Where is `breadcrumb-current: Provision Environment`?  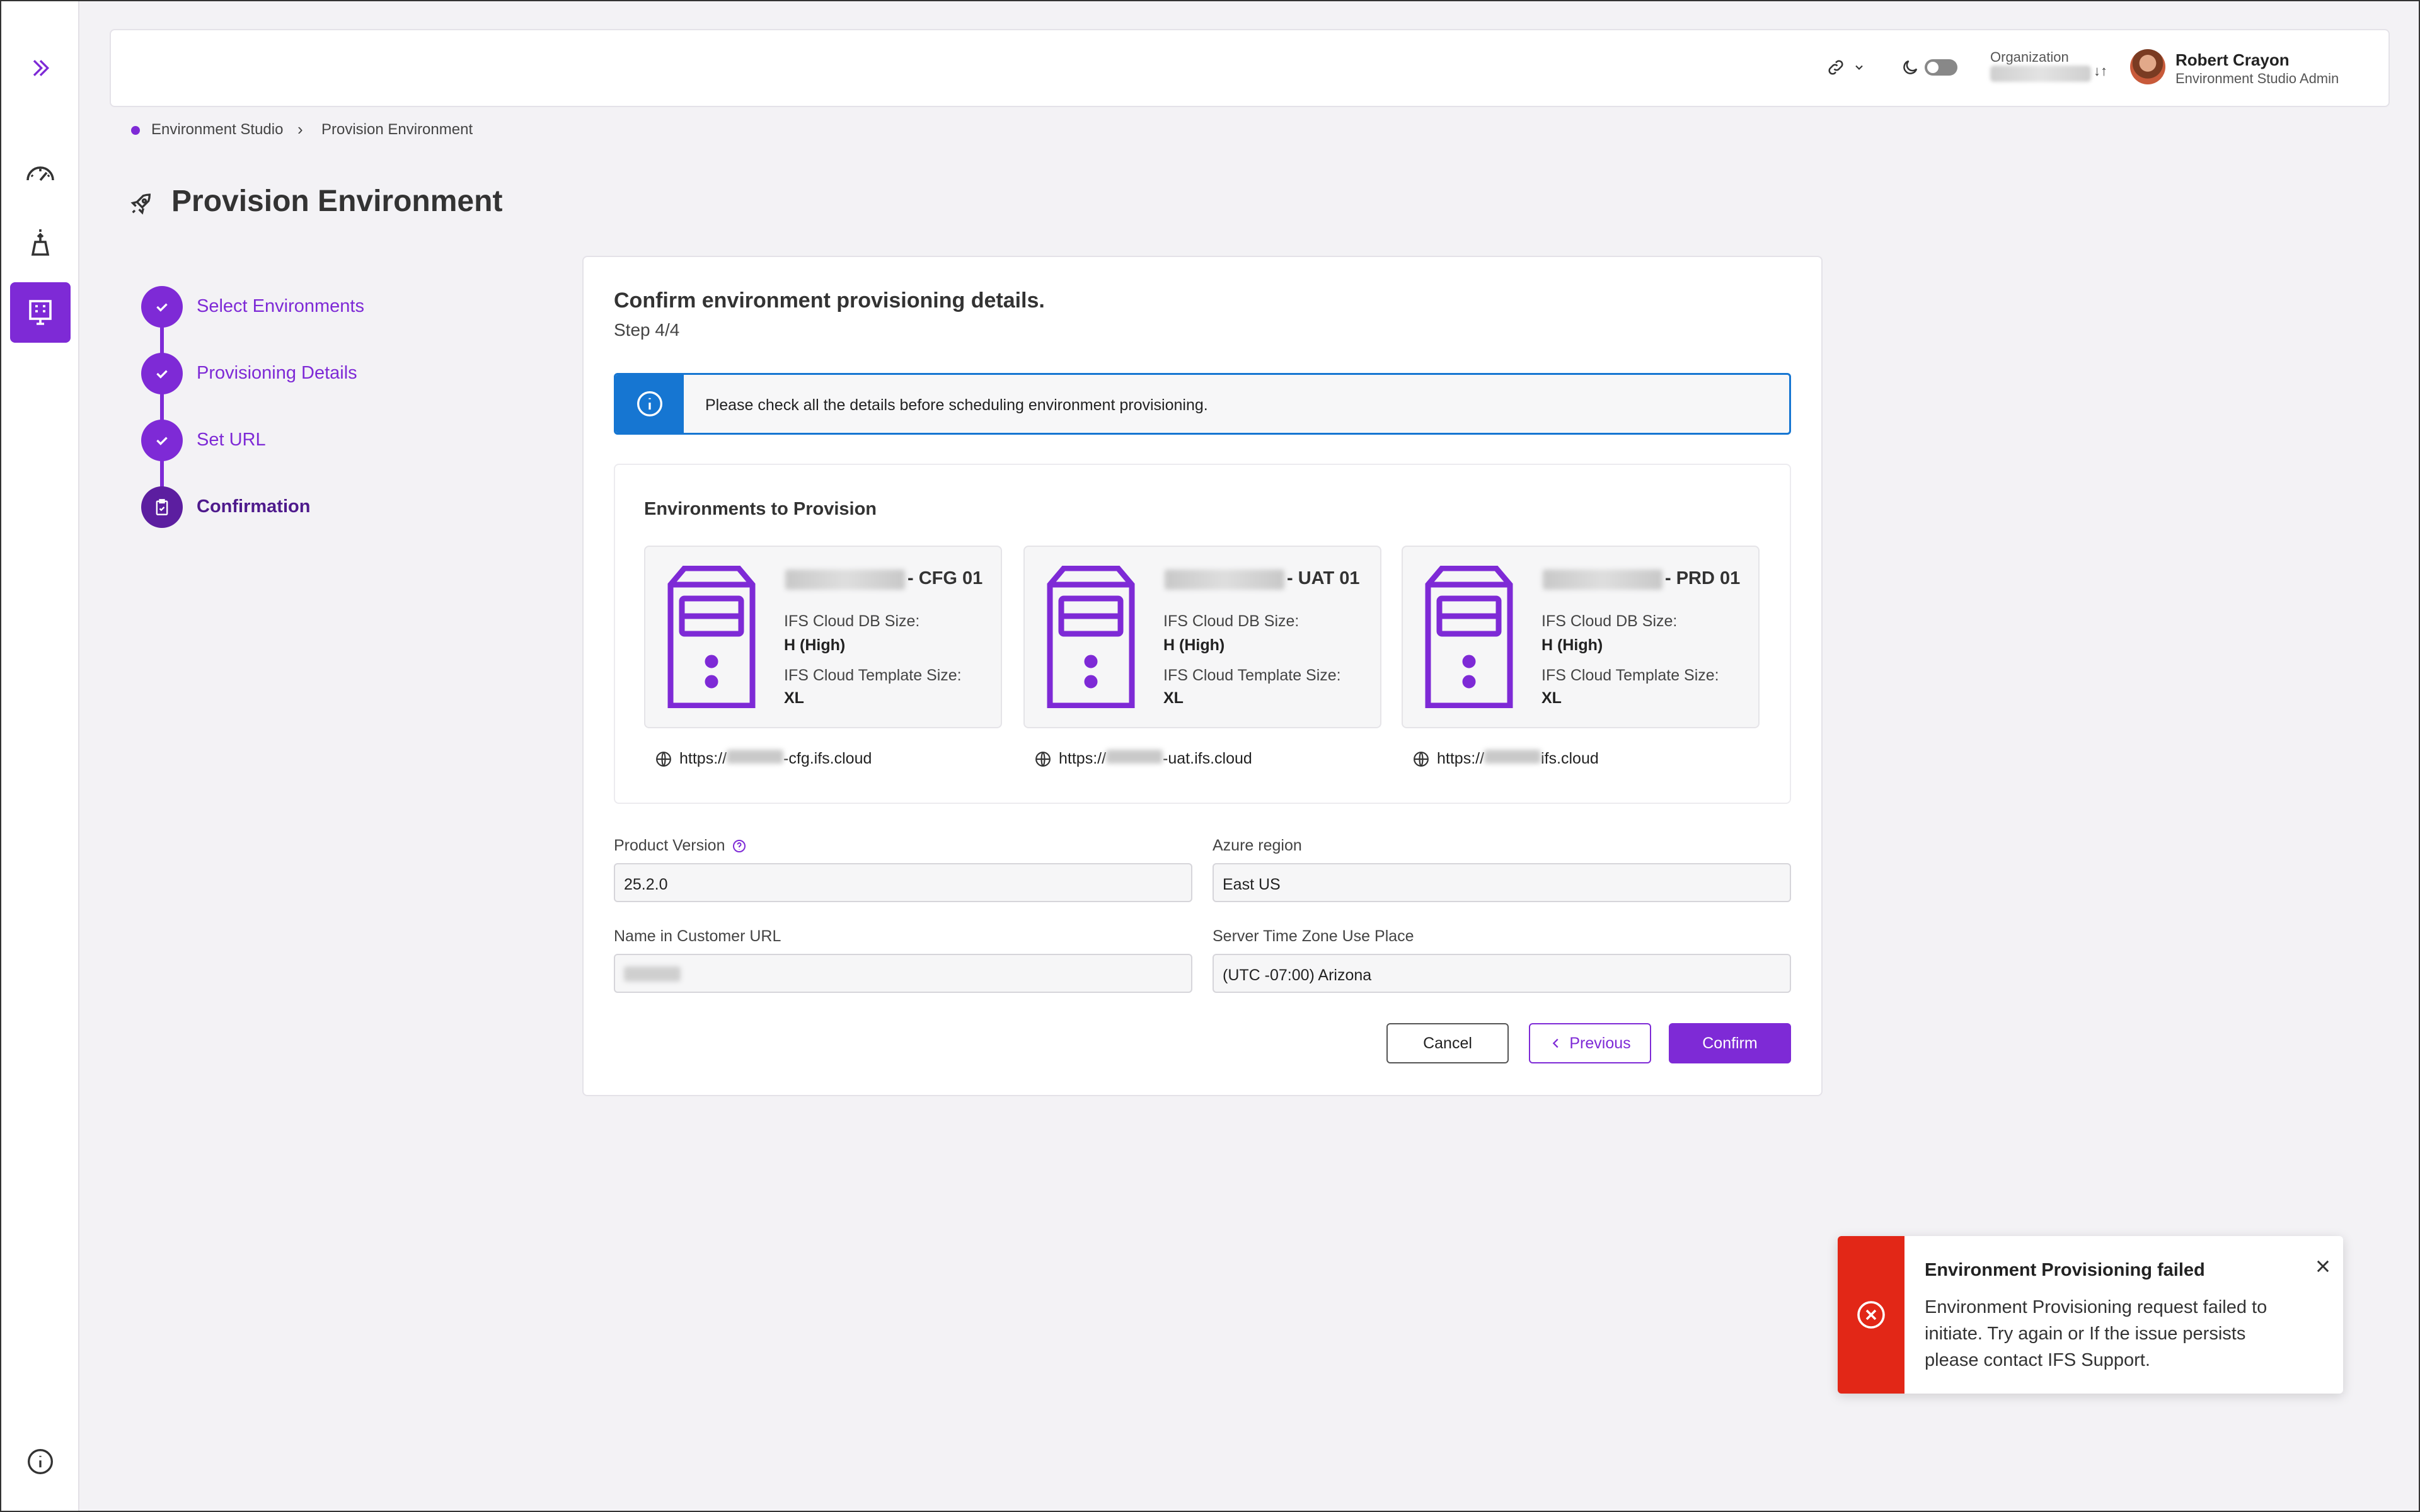 breadcrumb-current: Provision Environment is located at coordinates (397, 129).